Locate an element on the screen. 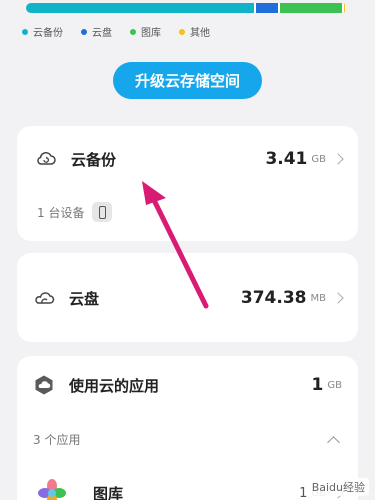 The image size is (375, 500). cloud-icon is located at coordinates (44, 298).